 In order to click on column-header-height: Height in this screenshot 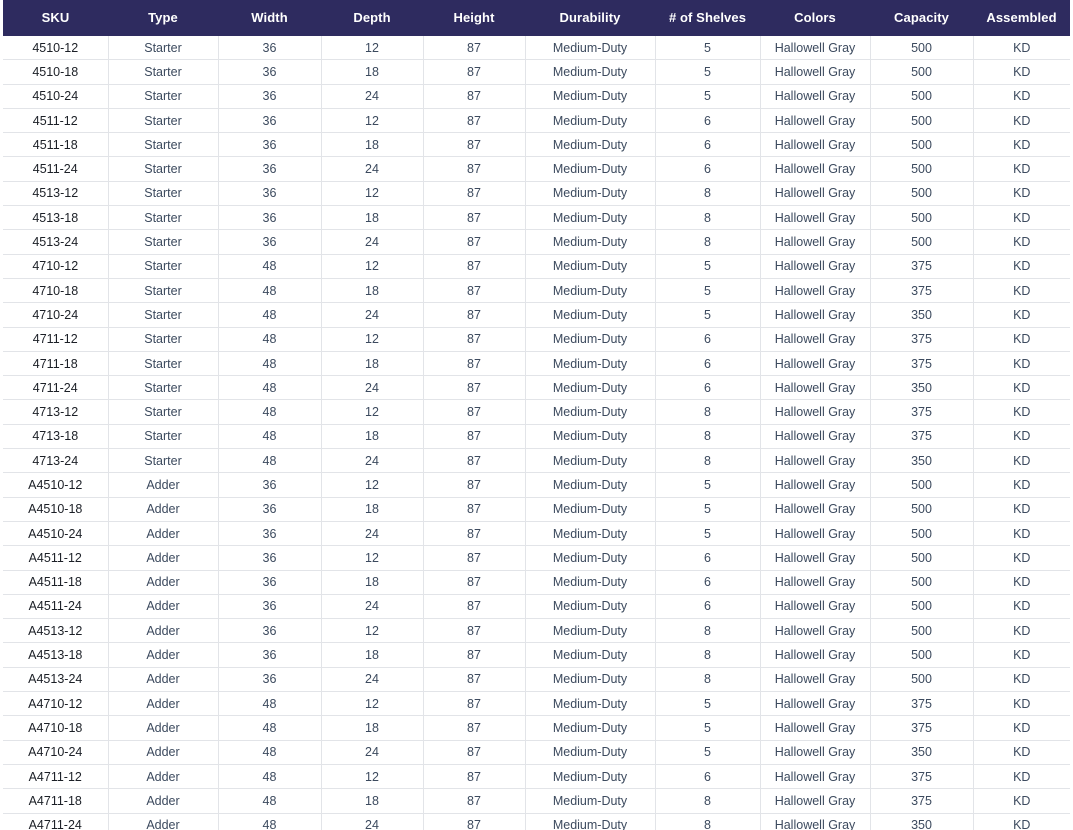, I will do `click(474, 18)`.